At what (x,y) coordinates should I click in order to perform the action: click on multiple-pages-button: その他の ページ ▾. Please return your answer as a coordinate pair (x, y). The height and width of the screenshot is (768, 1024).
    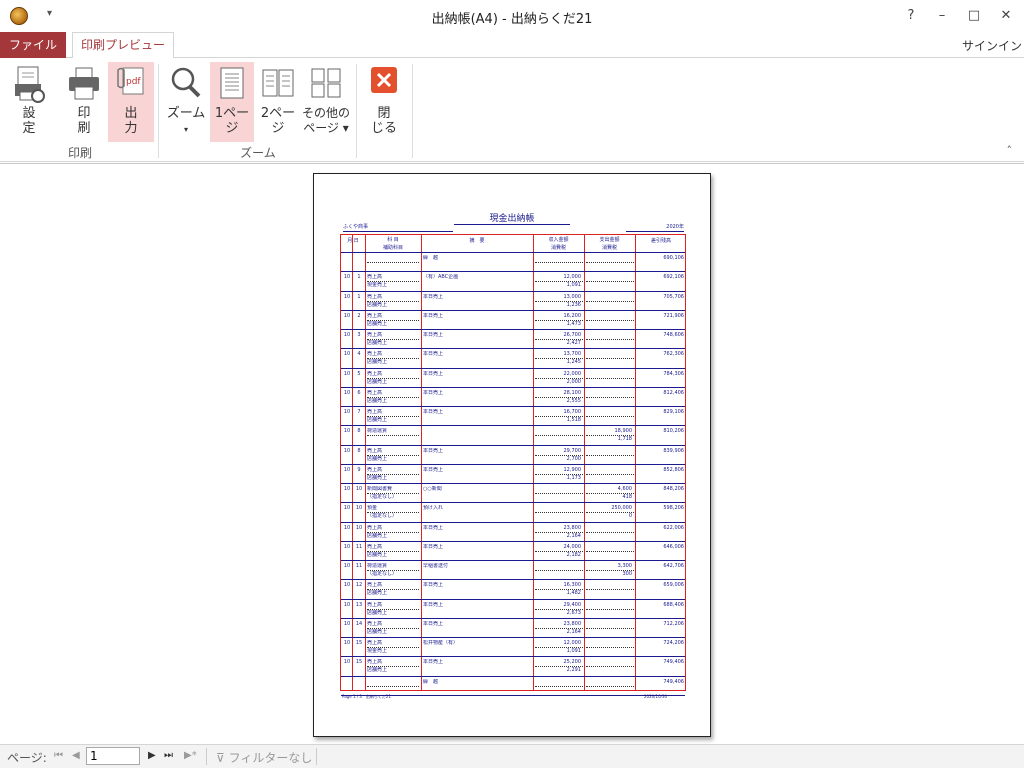
    Looking at the image, I should click on (326, 102).